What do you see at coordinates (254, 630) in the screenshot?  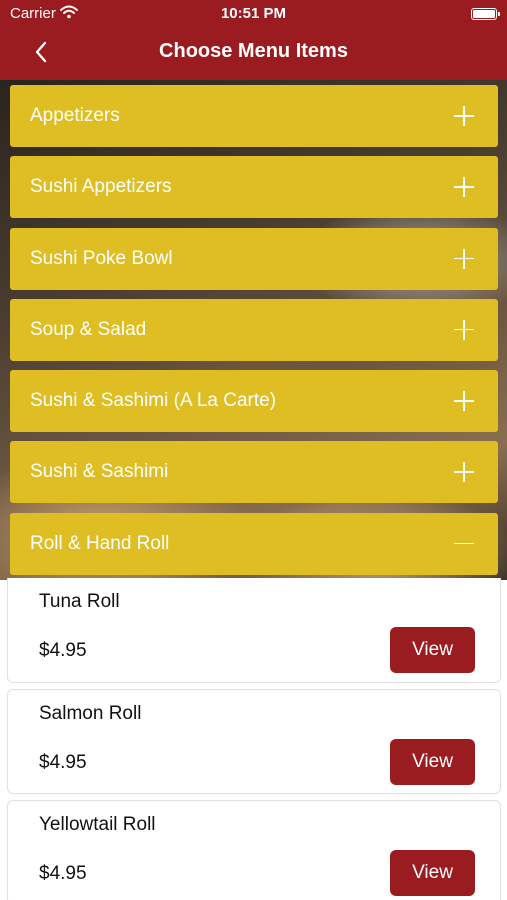 I see `menu-item-card: Tuna Roll $4.95 View` at bounding box center [254, 630].